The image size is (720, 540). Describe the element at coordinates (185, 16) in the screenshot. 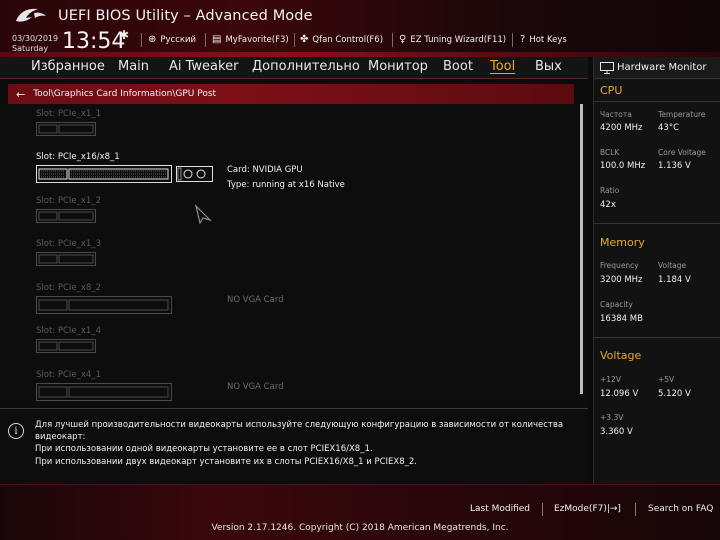

I see `app-title: UEFI BIOS Utility – Advanced Mode` at that location.